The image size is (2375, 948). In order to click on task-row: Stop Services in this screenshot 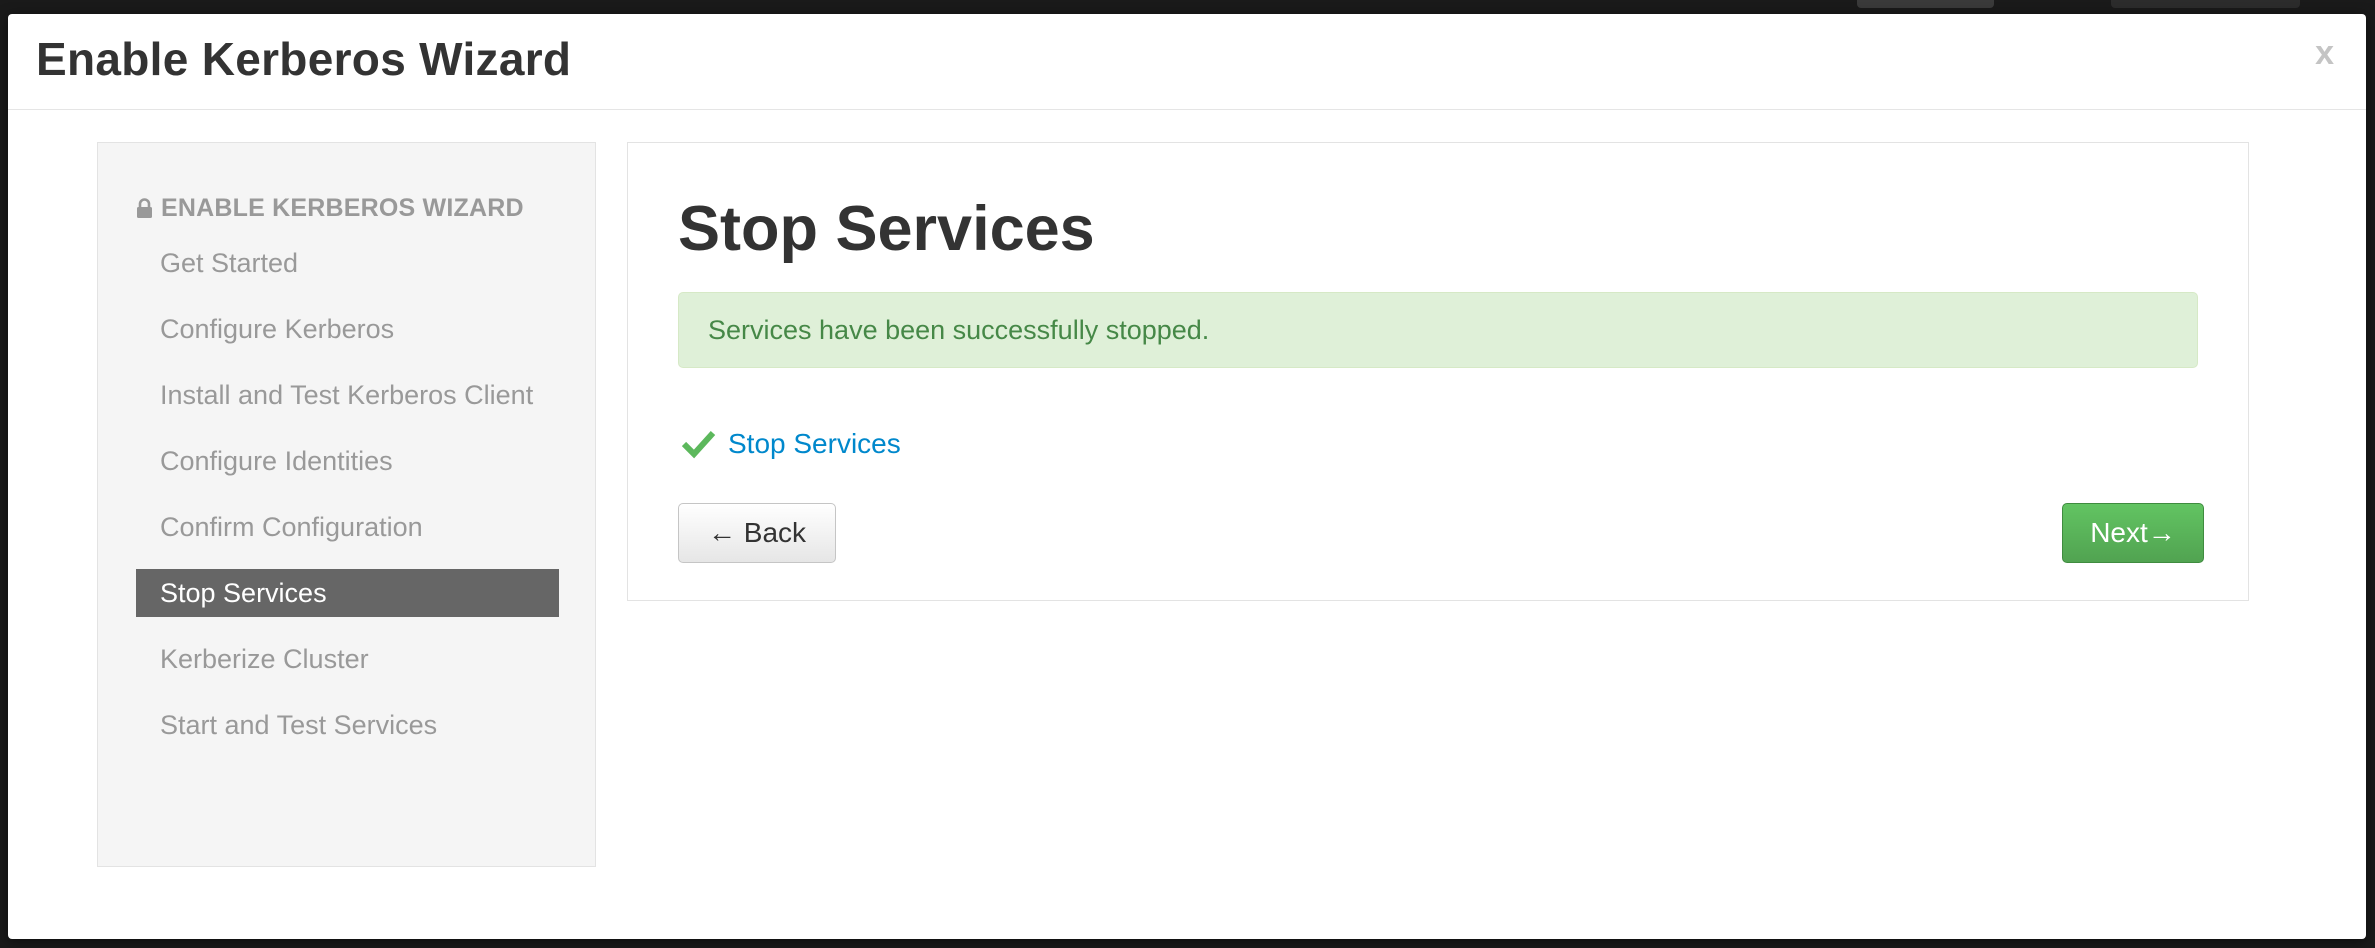, I will do `click(791, 444)`.